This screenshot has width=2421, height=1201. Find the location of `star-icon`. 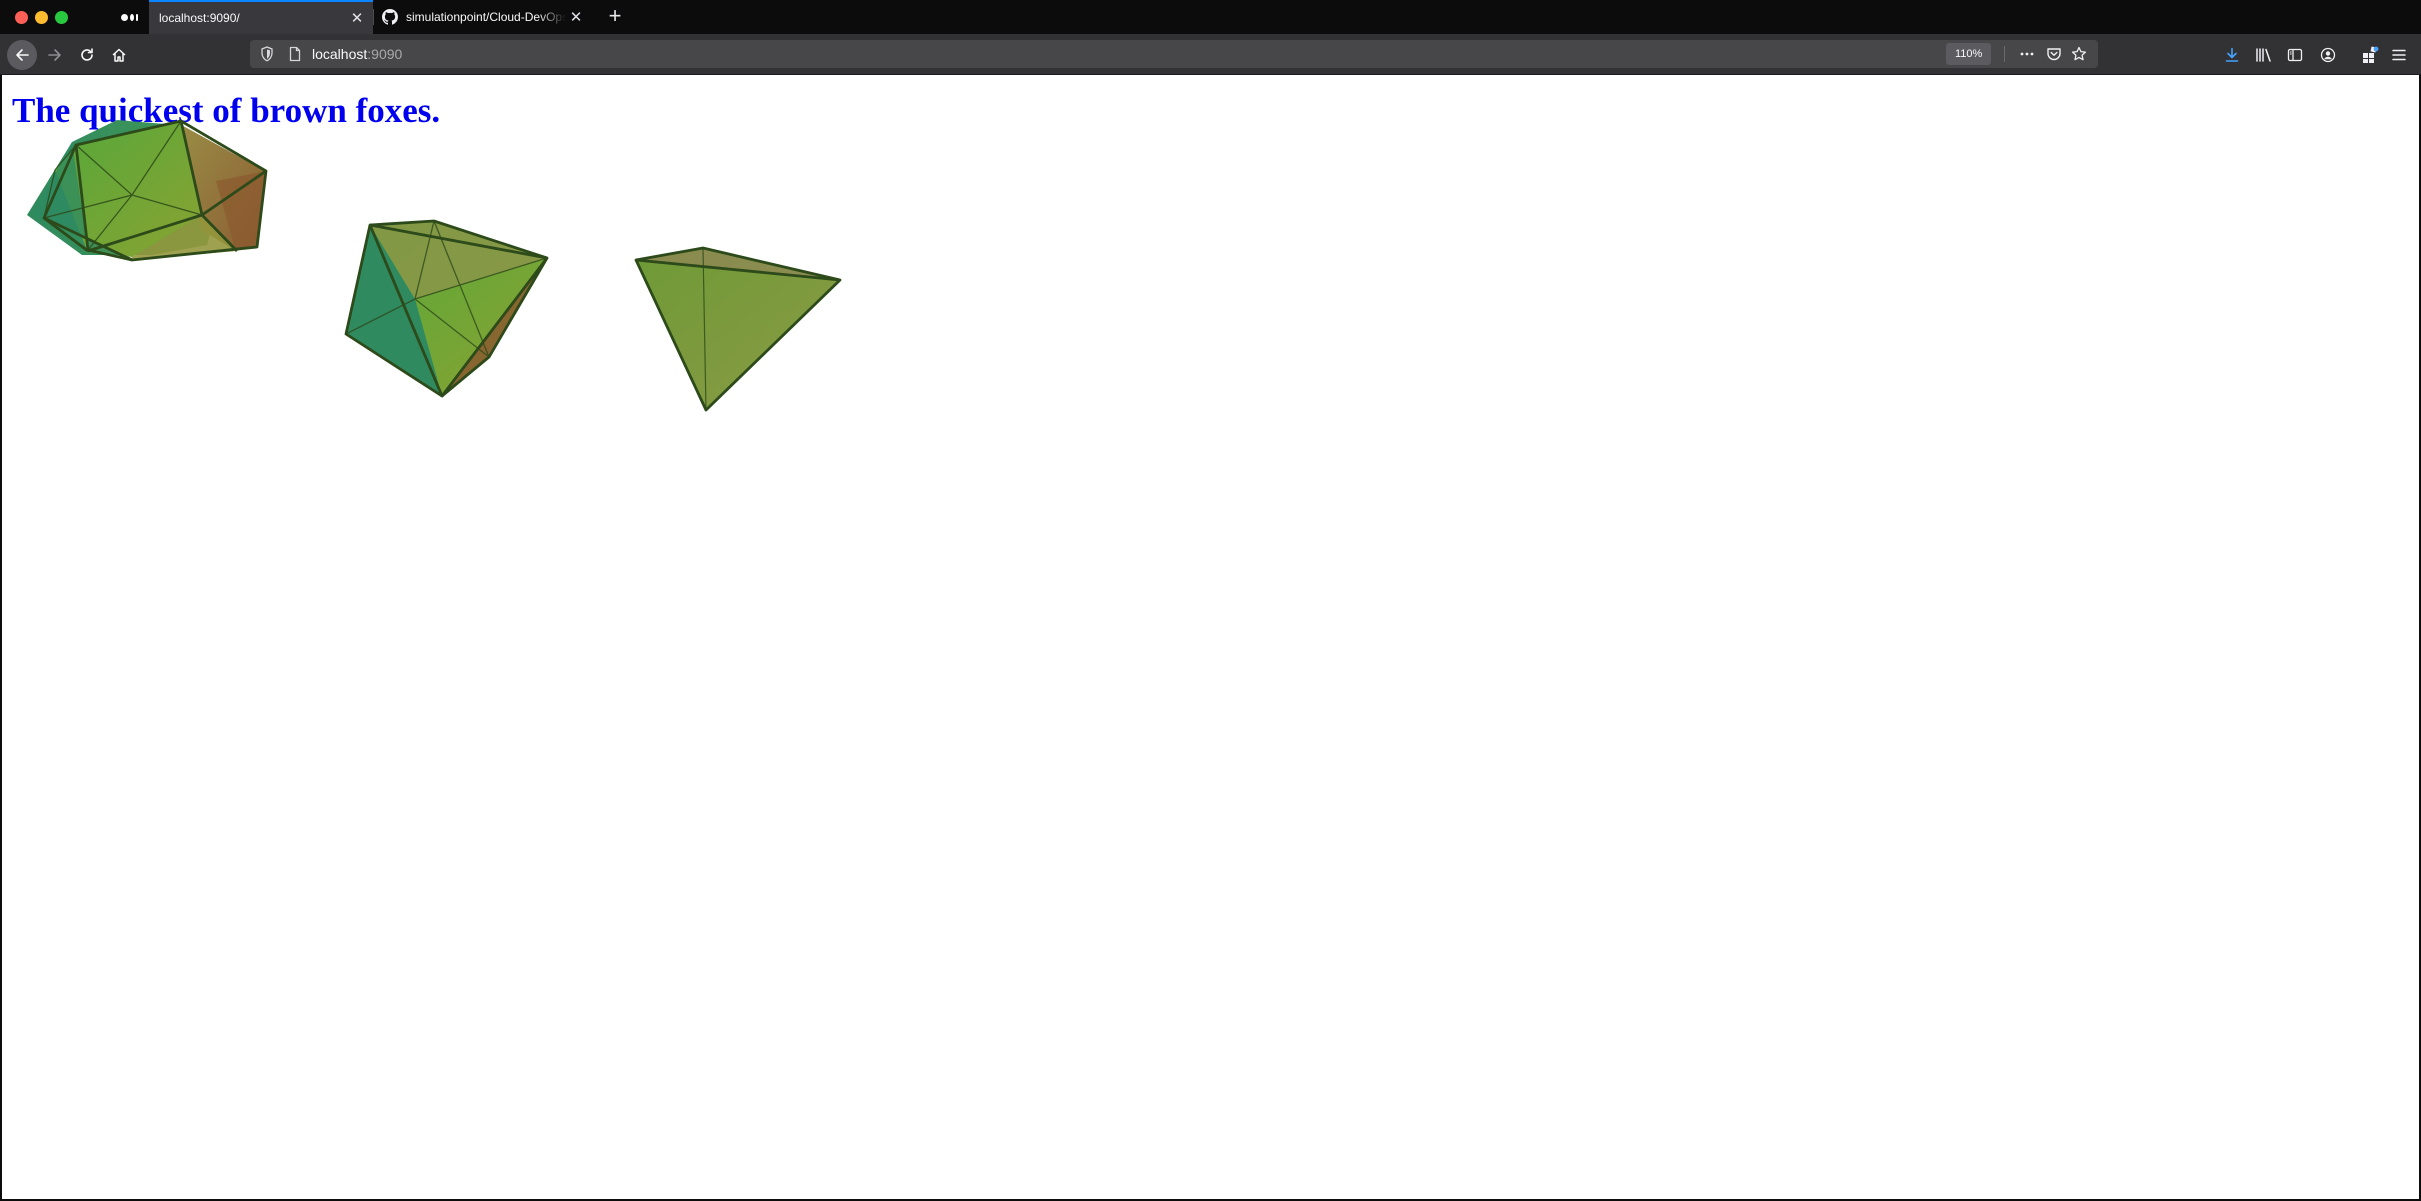

star-icon is located at coordinates (2079, 53).